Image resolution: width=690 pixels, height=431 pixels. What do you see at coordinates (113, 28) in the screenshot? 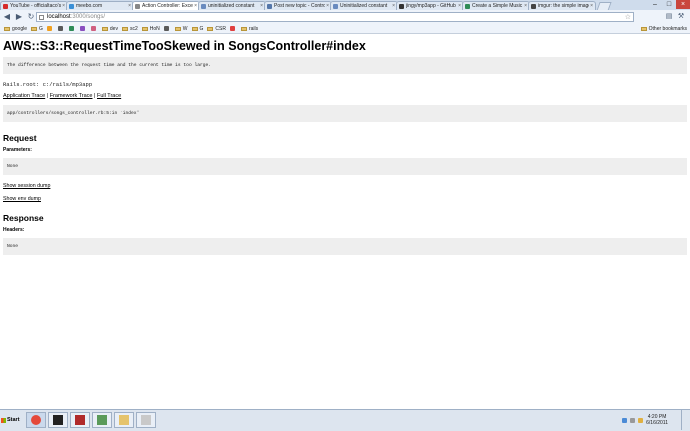
I see `bookmark-label: dev` at bounding box center [113, 28].